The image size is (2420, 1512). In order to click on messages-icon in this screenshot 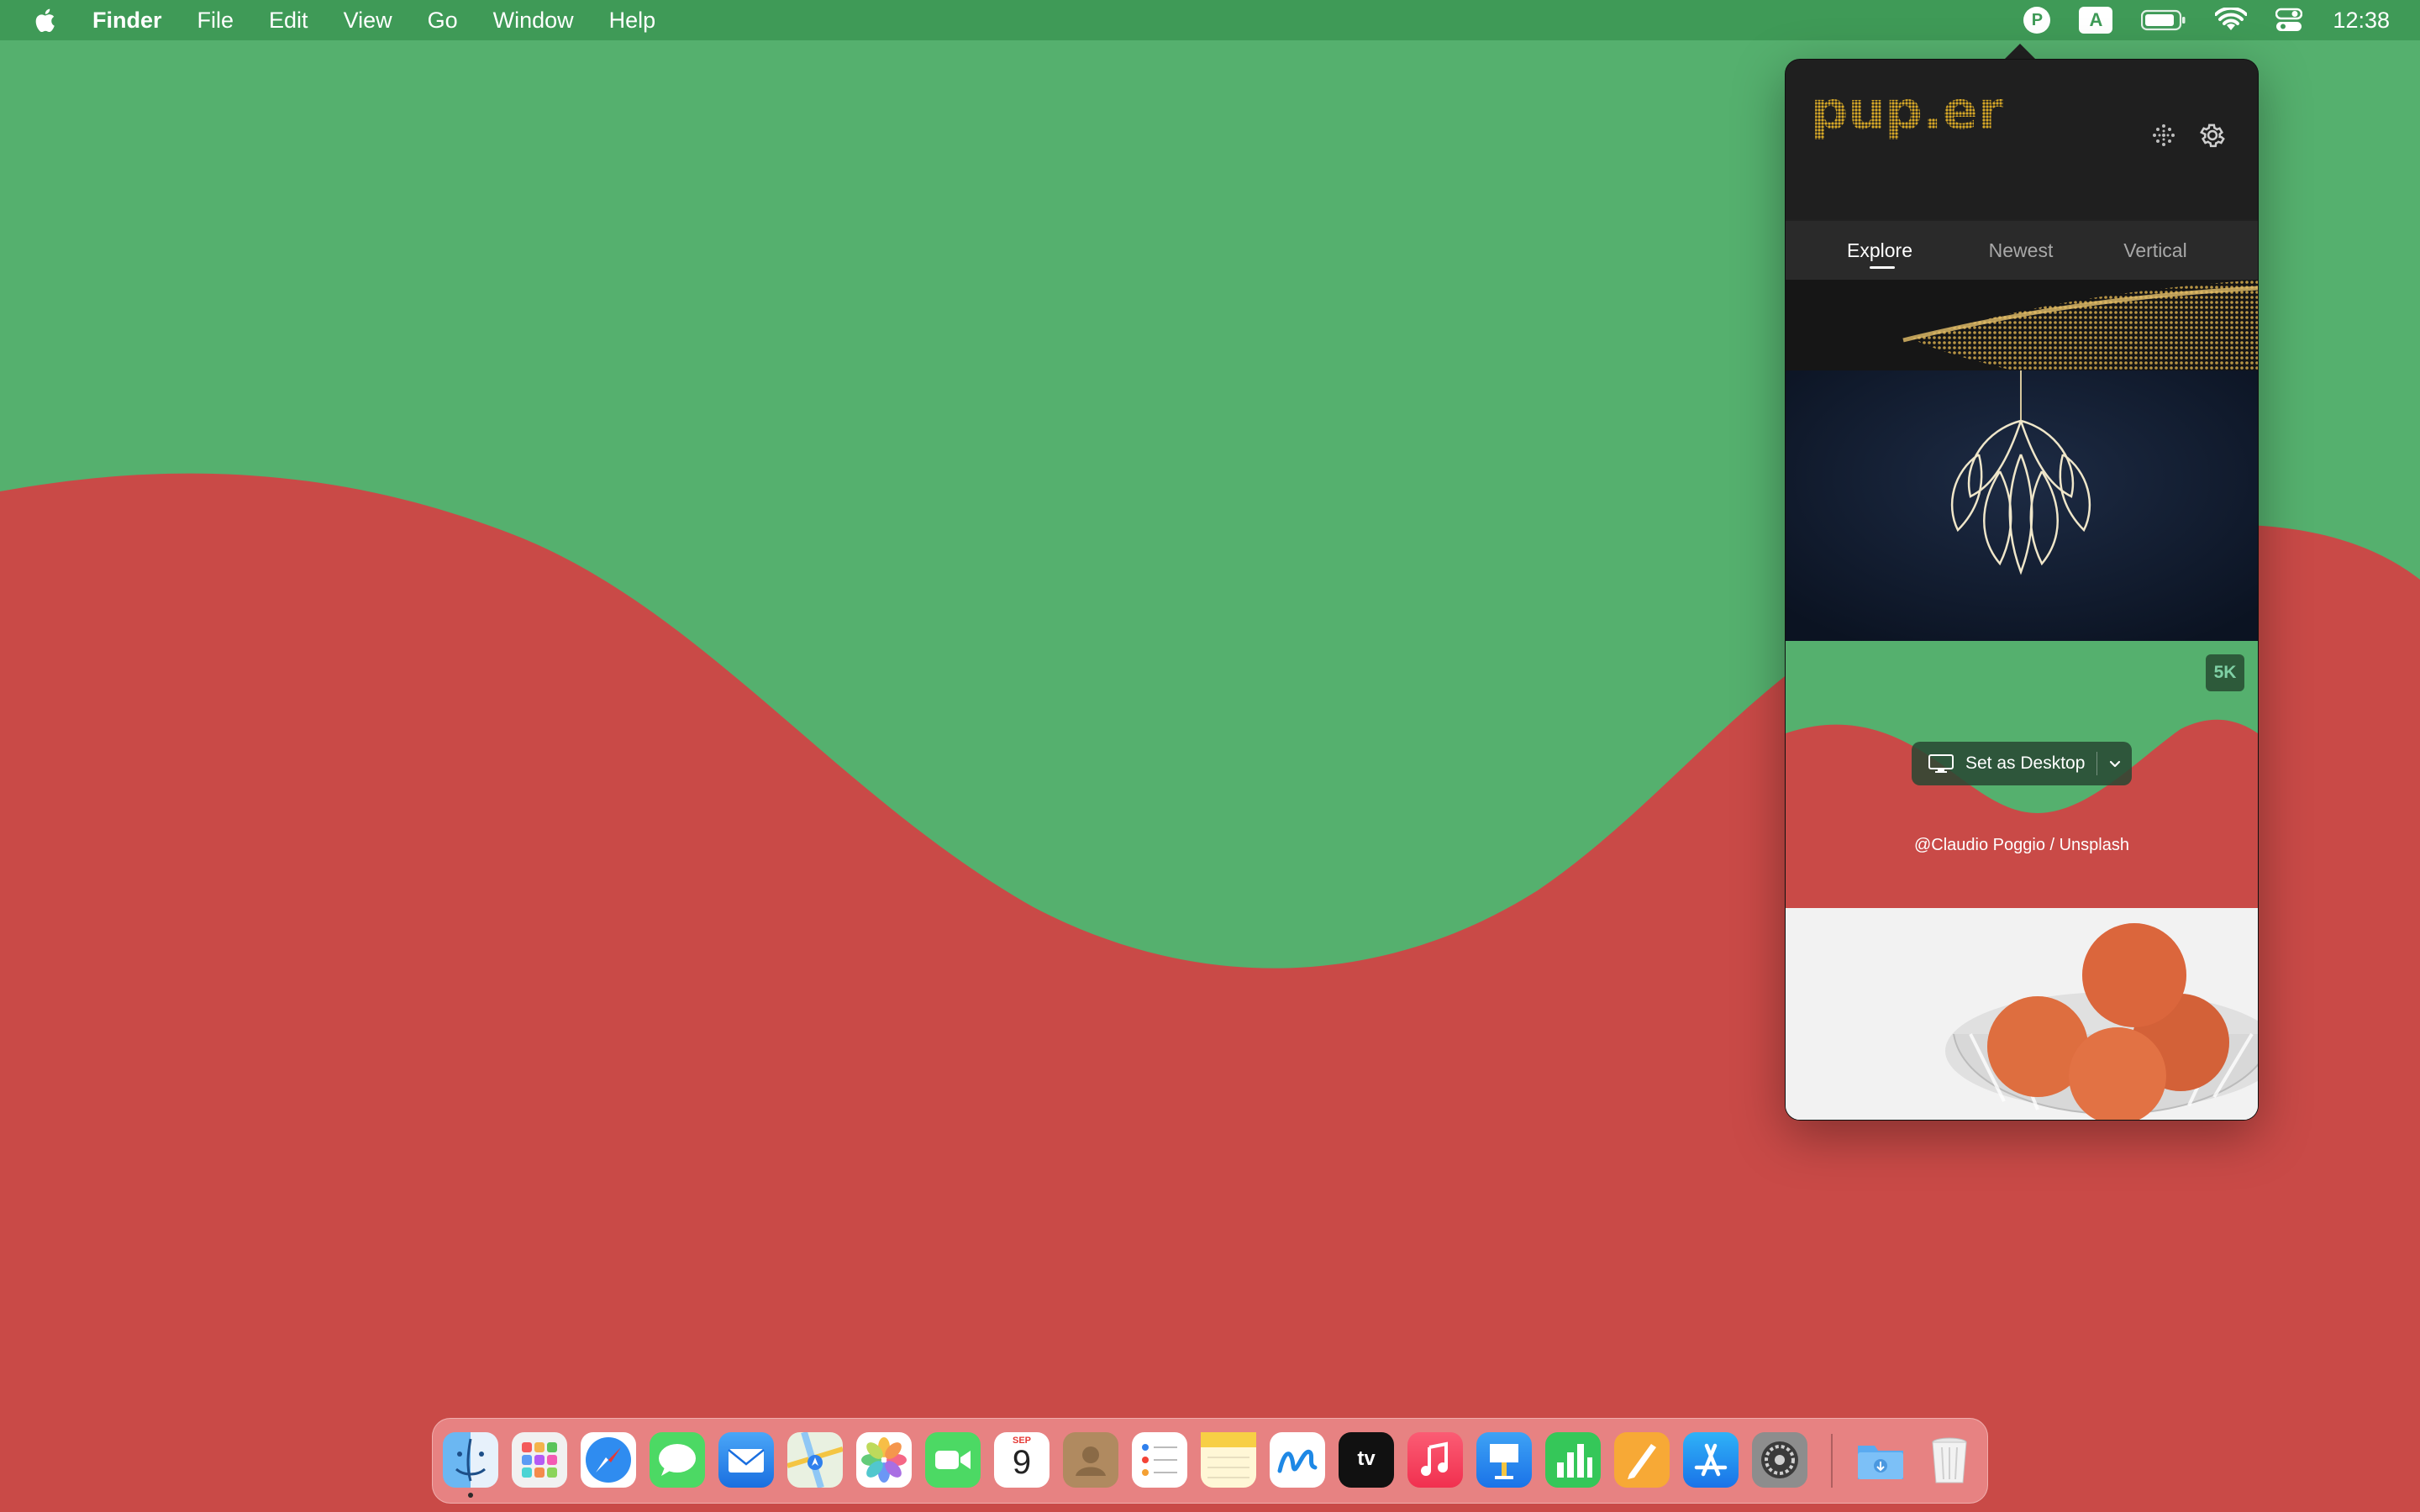, I will do `click(677, 1460)`.